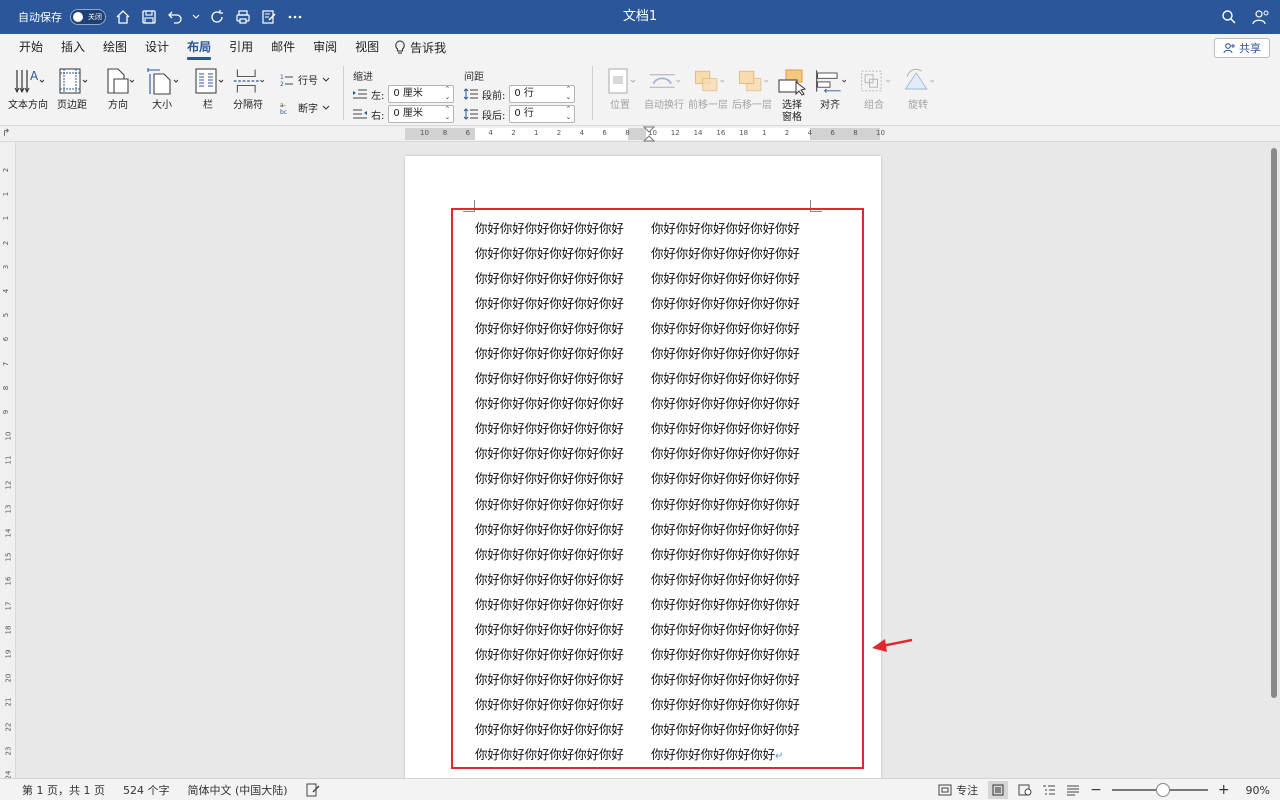  Describe the element at coordinates (708, 89) in the screenshot. I see `bring-forward-button: 前移一层` at that location.